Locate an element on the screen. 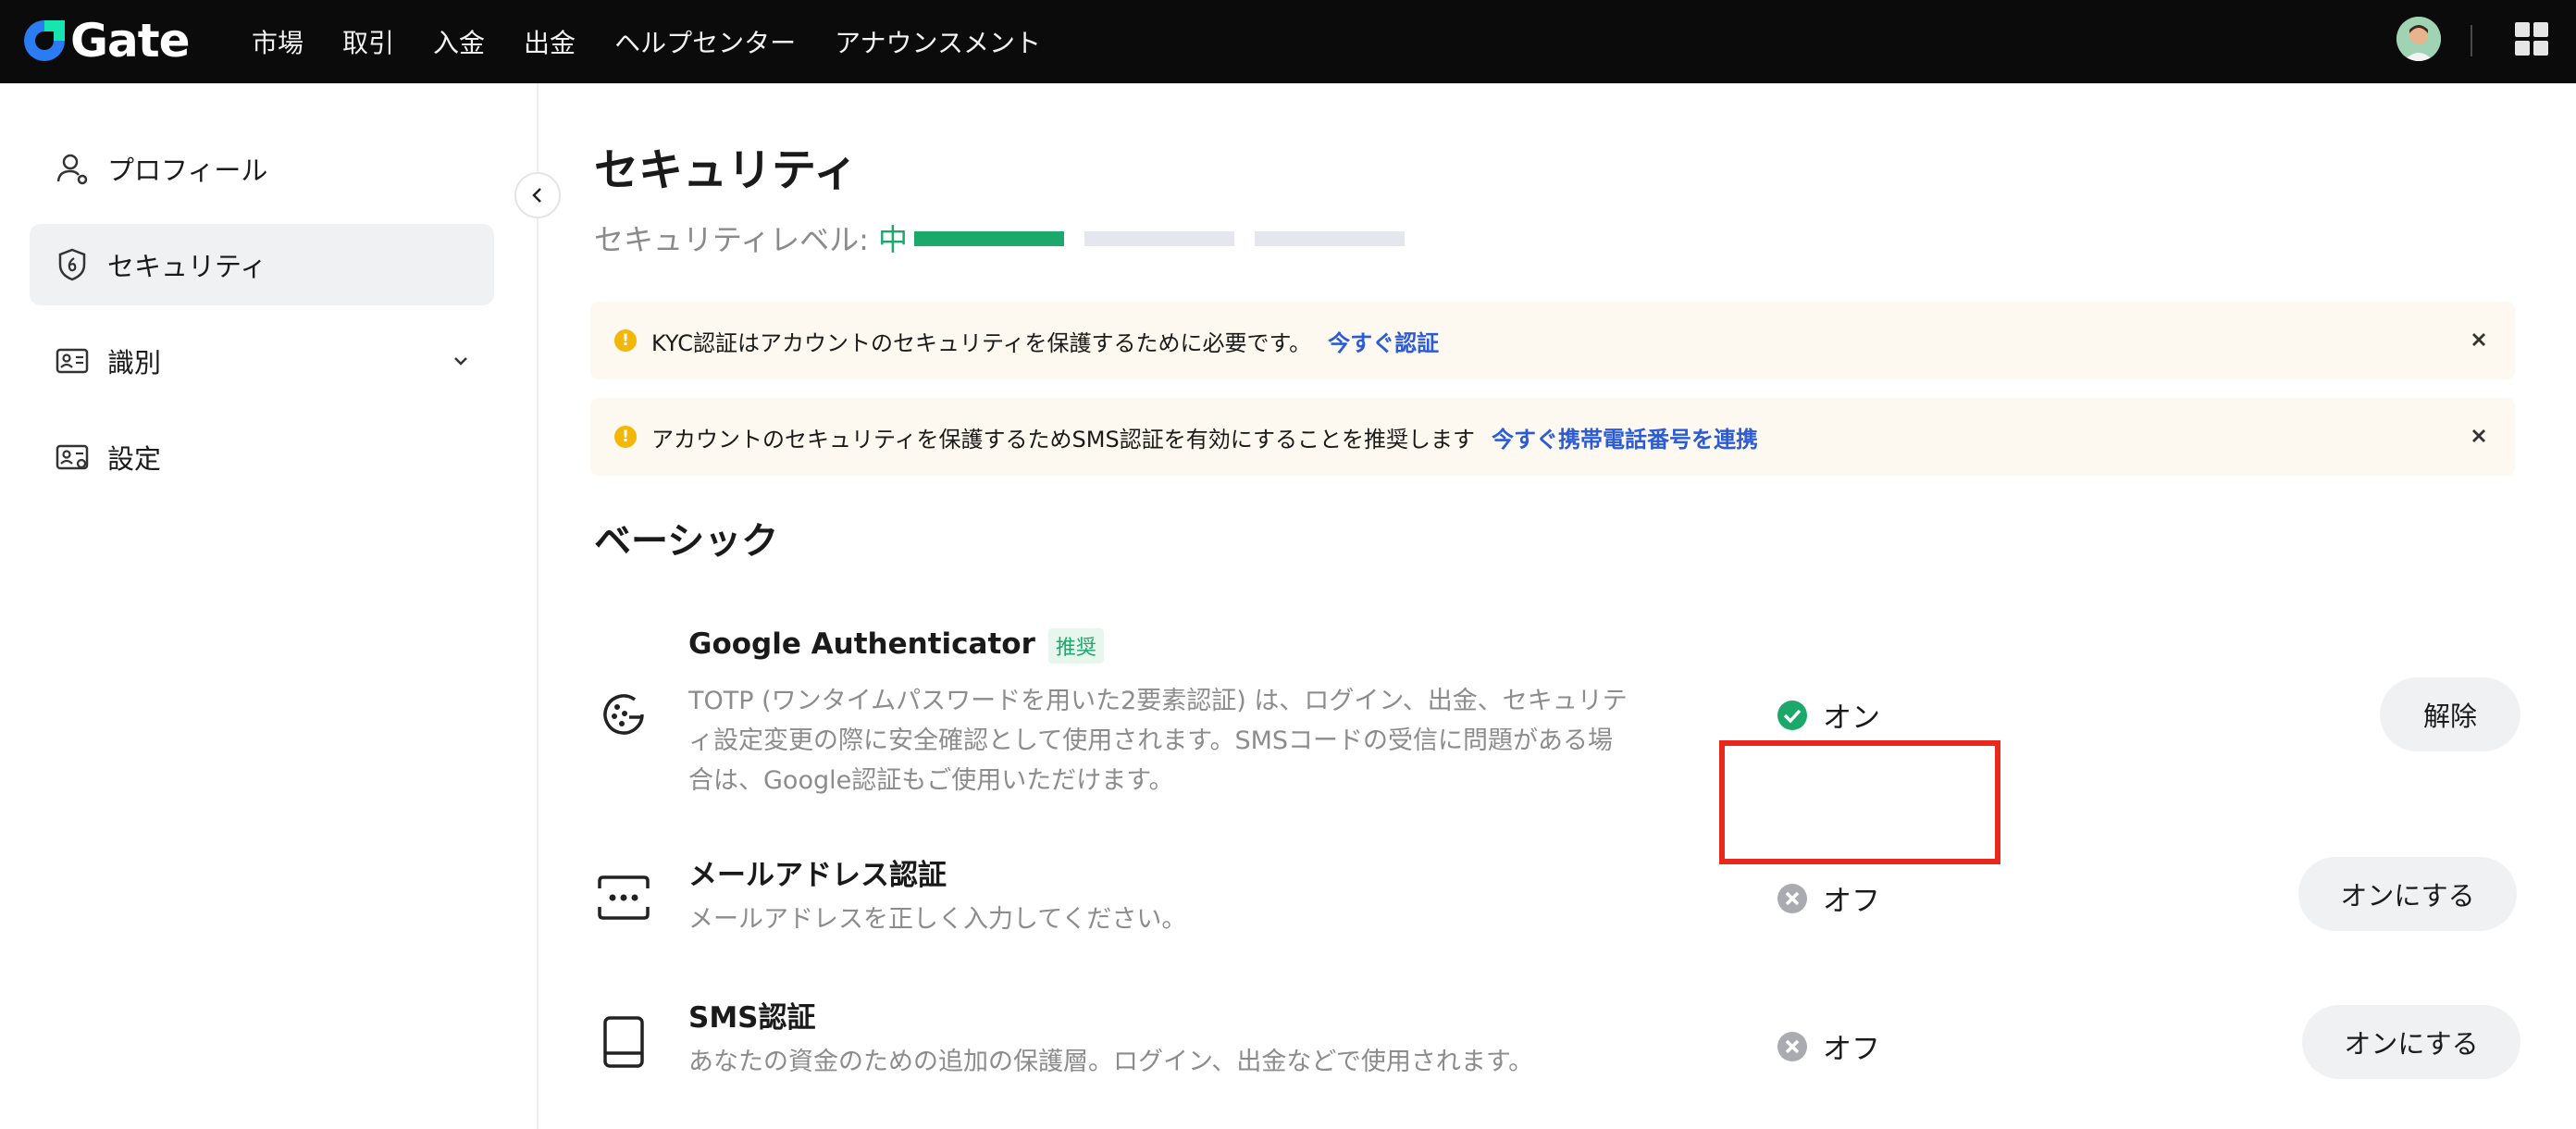 The height and width of the screenshot is (1129, 2576). google-auth-title: Google Authenticator 推奨 is located at coordinates (896, 645).